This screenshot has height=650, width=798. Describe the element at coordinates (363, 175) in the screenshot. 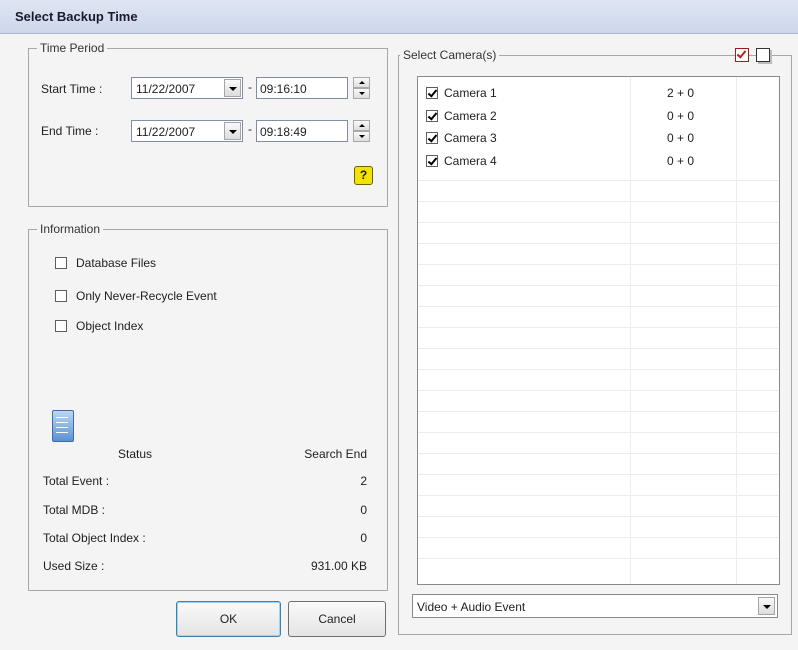

I see `help-icon: ?` at that location.